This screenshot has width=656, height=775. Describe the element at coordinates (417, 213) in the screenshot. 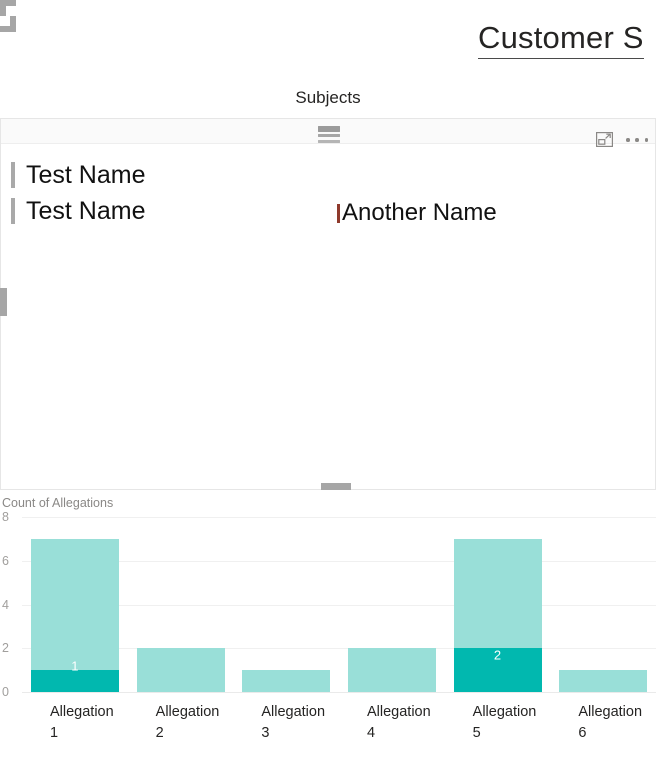

I see `subject-list-item: Another Name` at that location.